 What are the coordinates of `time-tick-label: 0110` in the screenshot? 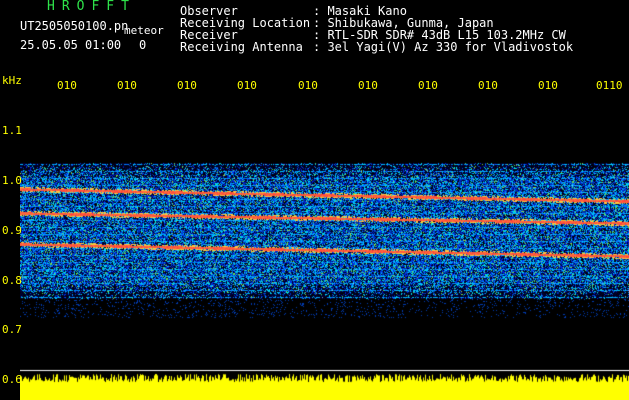 It's located at (609, 85).